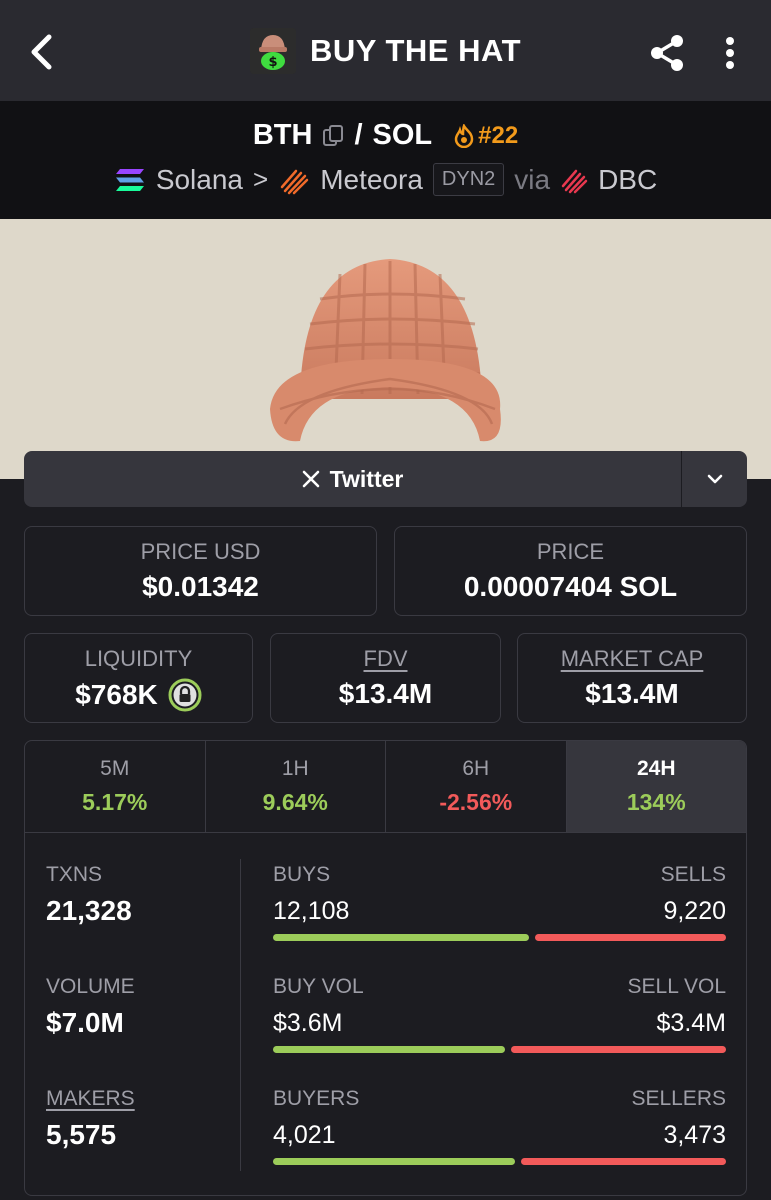  What do you see at coordinates (116, 694) in the screenshot?
I see `liquidity-value: $768K` at bounding box center [116, 694].